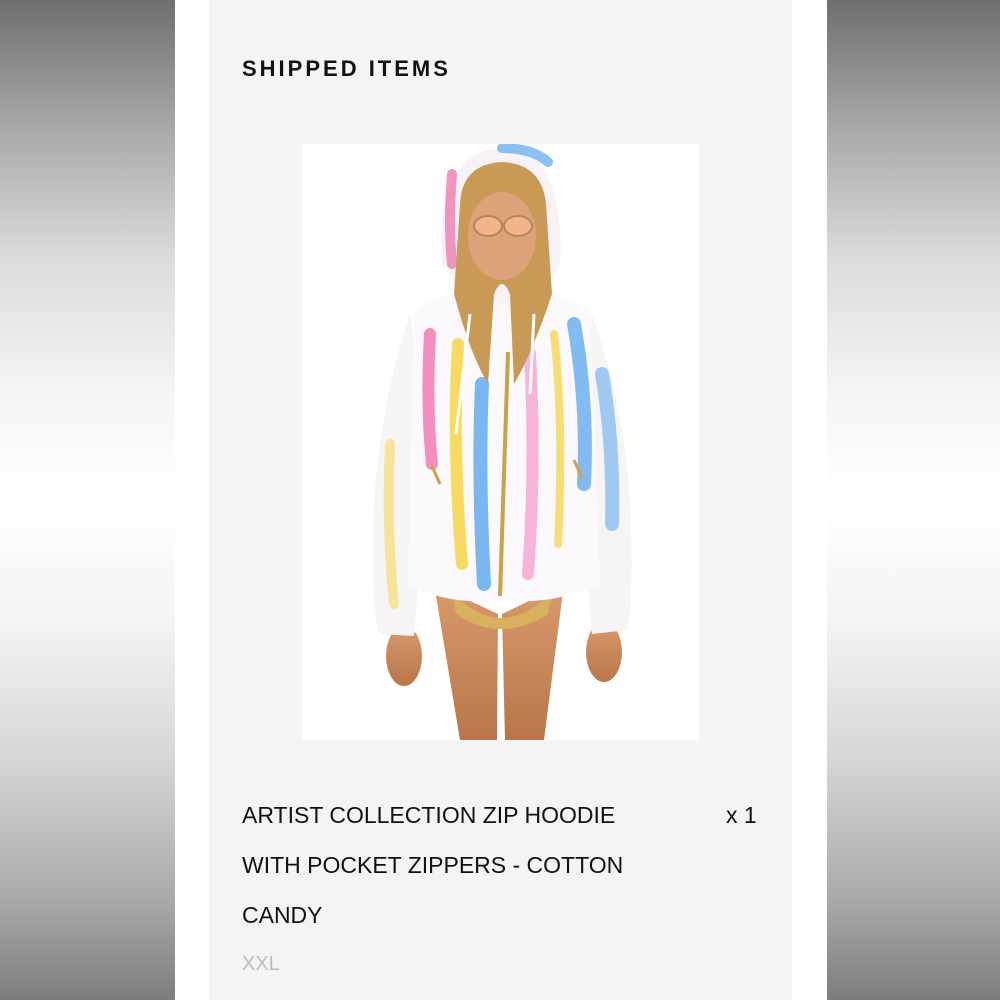  I want to click on item-size: XXL, so click(261, 964).